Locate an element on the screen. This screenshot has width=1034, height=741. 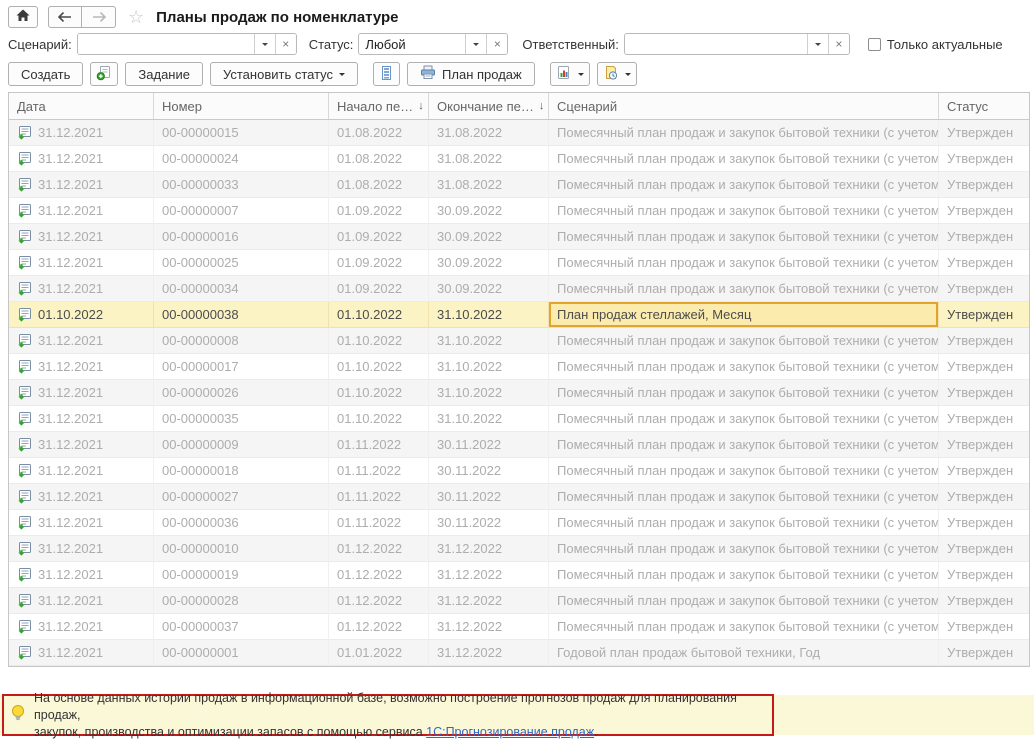
cell-number: 00-00000015 is located at coordinates (241, 133).